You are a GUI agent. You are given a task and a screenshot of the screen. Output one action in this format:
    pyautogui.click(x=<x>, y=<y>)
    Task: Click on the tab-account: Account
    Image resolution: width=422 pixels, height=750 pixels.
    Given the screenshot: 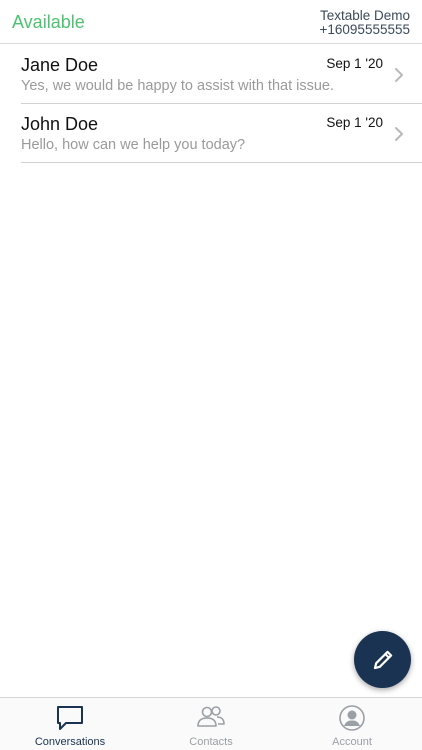 What is the action you would take?
    pyautogui.click(x=352, y=724)
    